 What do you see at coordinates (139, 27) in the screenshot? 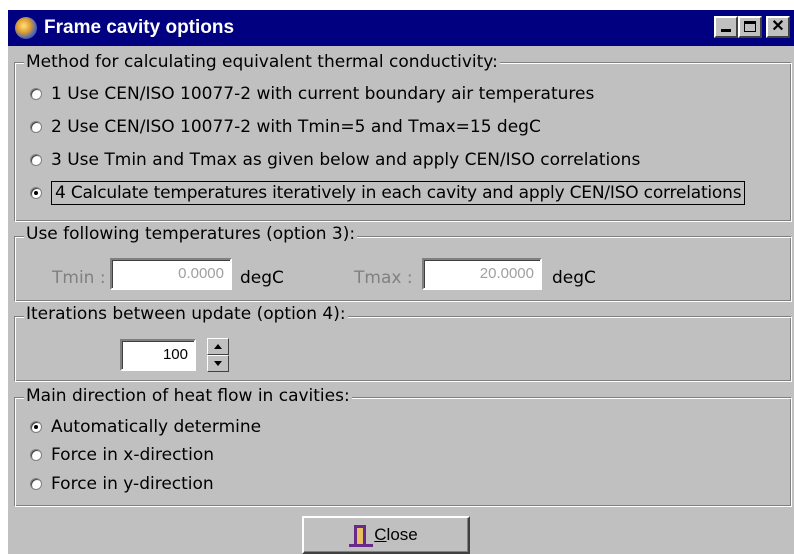
I see `window-title: Frame cavity options` at bounding box center [139, 27].